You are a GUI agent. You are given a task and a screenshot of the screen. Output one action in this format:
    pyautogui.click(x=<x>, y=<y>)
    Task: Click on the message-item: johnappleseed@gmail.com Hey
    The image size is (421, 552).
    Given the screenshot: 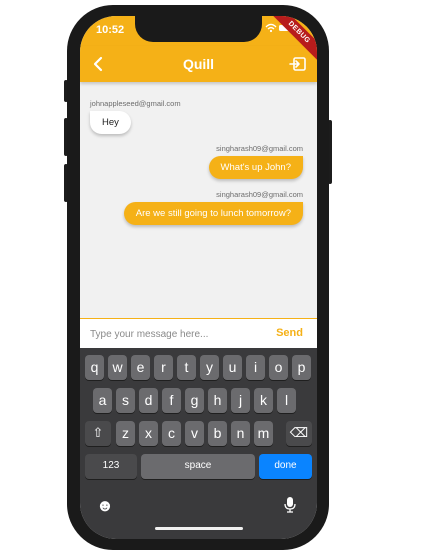 What is the action you would take?
    pyautogui.click(x=135, y=116)
    